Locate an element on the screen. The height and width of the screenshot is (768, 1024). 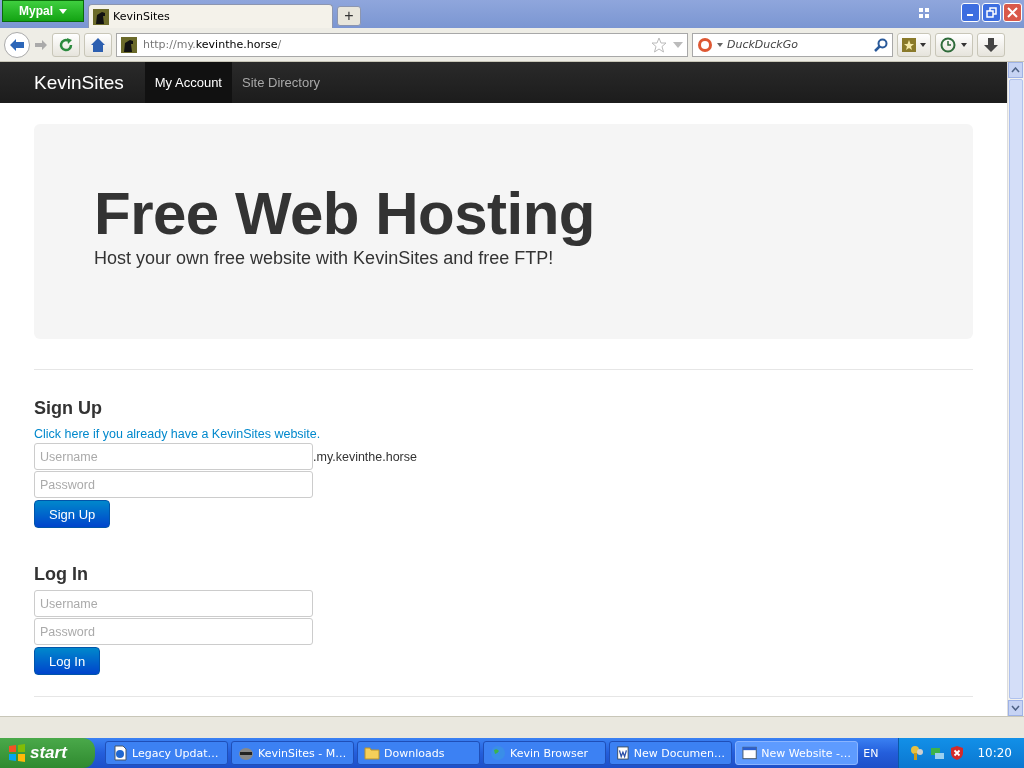
address-bar: http://my.kevinthe.horse/ is located at coordinates (402, 44).